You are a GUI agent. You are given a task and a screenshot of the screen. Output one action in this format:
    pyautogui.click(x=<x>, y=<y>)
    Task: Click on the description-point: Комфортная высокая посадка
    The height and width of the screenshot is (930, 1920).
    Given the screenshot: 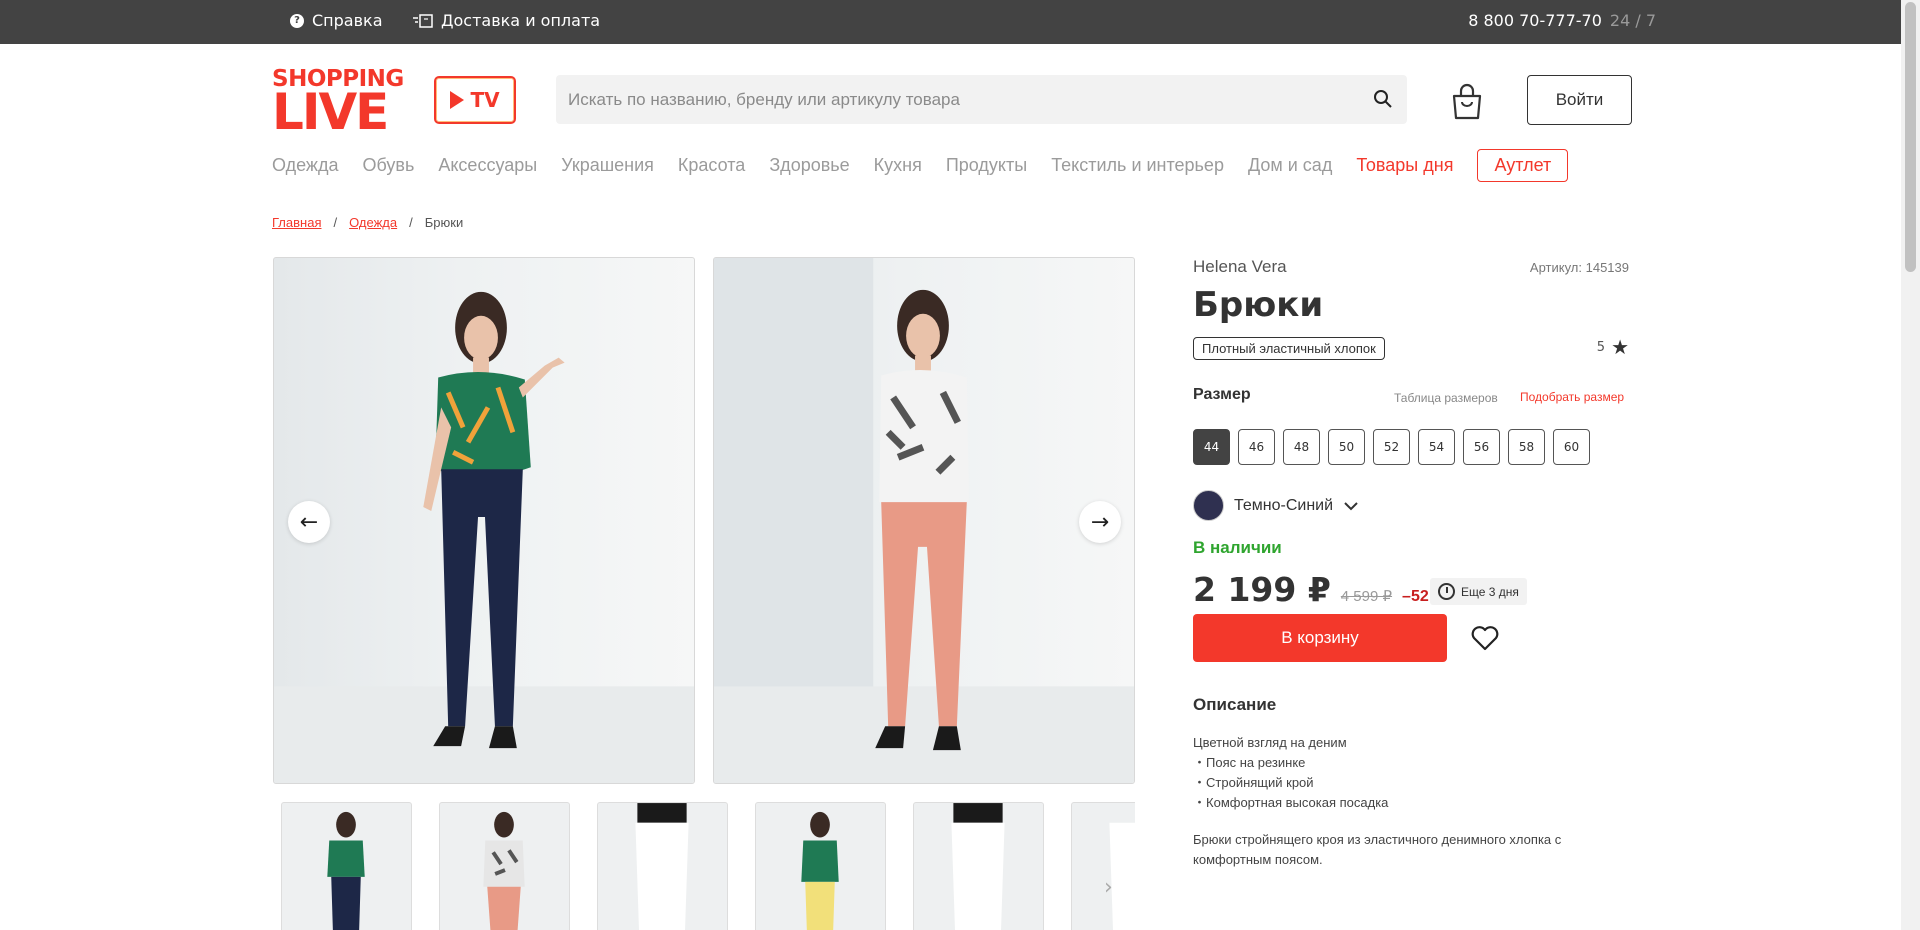 What is the action you would take?
    pyautogui.click(x=1290, y=803)
    